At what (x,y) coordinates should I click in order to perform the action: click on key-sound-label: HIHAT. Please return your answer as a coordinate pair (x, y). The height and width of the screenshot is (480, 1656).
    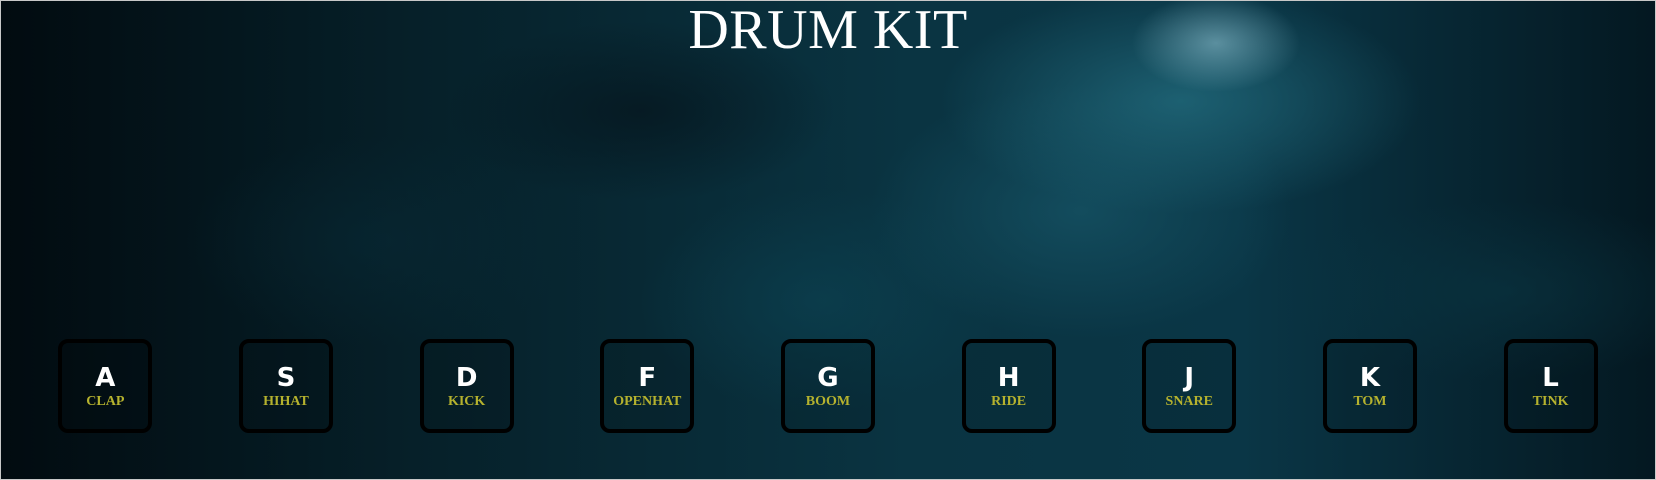
    Looking at the image, I should click on (286, 401).